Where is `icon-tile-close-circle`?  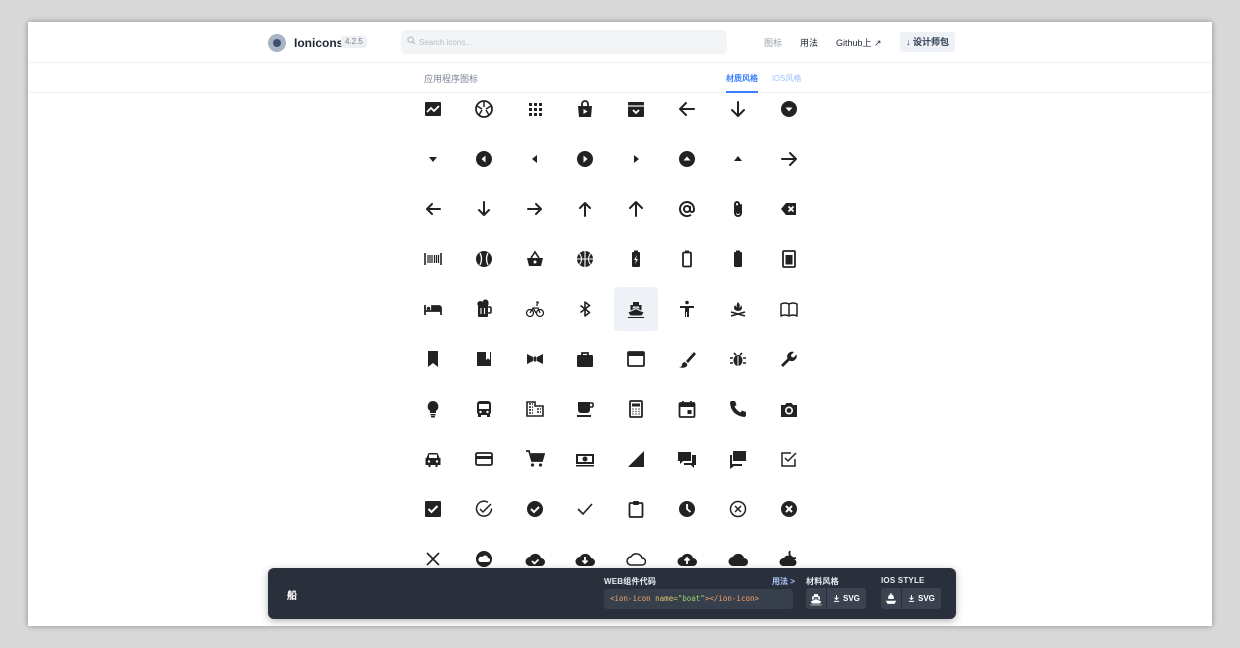
icon-tile-close-circle is located at coordinates (789, 509).